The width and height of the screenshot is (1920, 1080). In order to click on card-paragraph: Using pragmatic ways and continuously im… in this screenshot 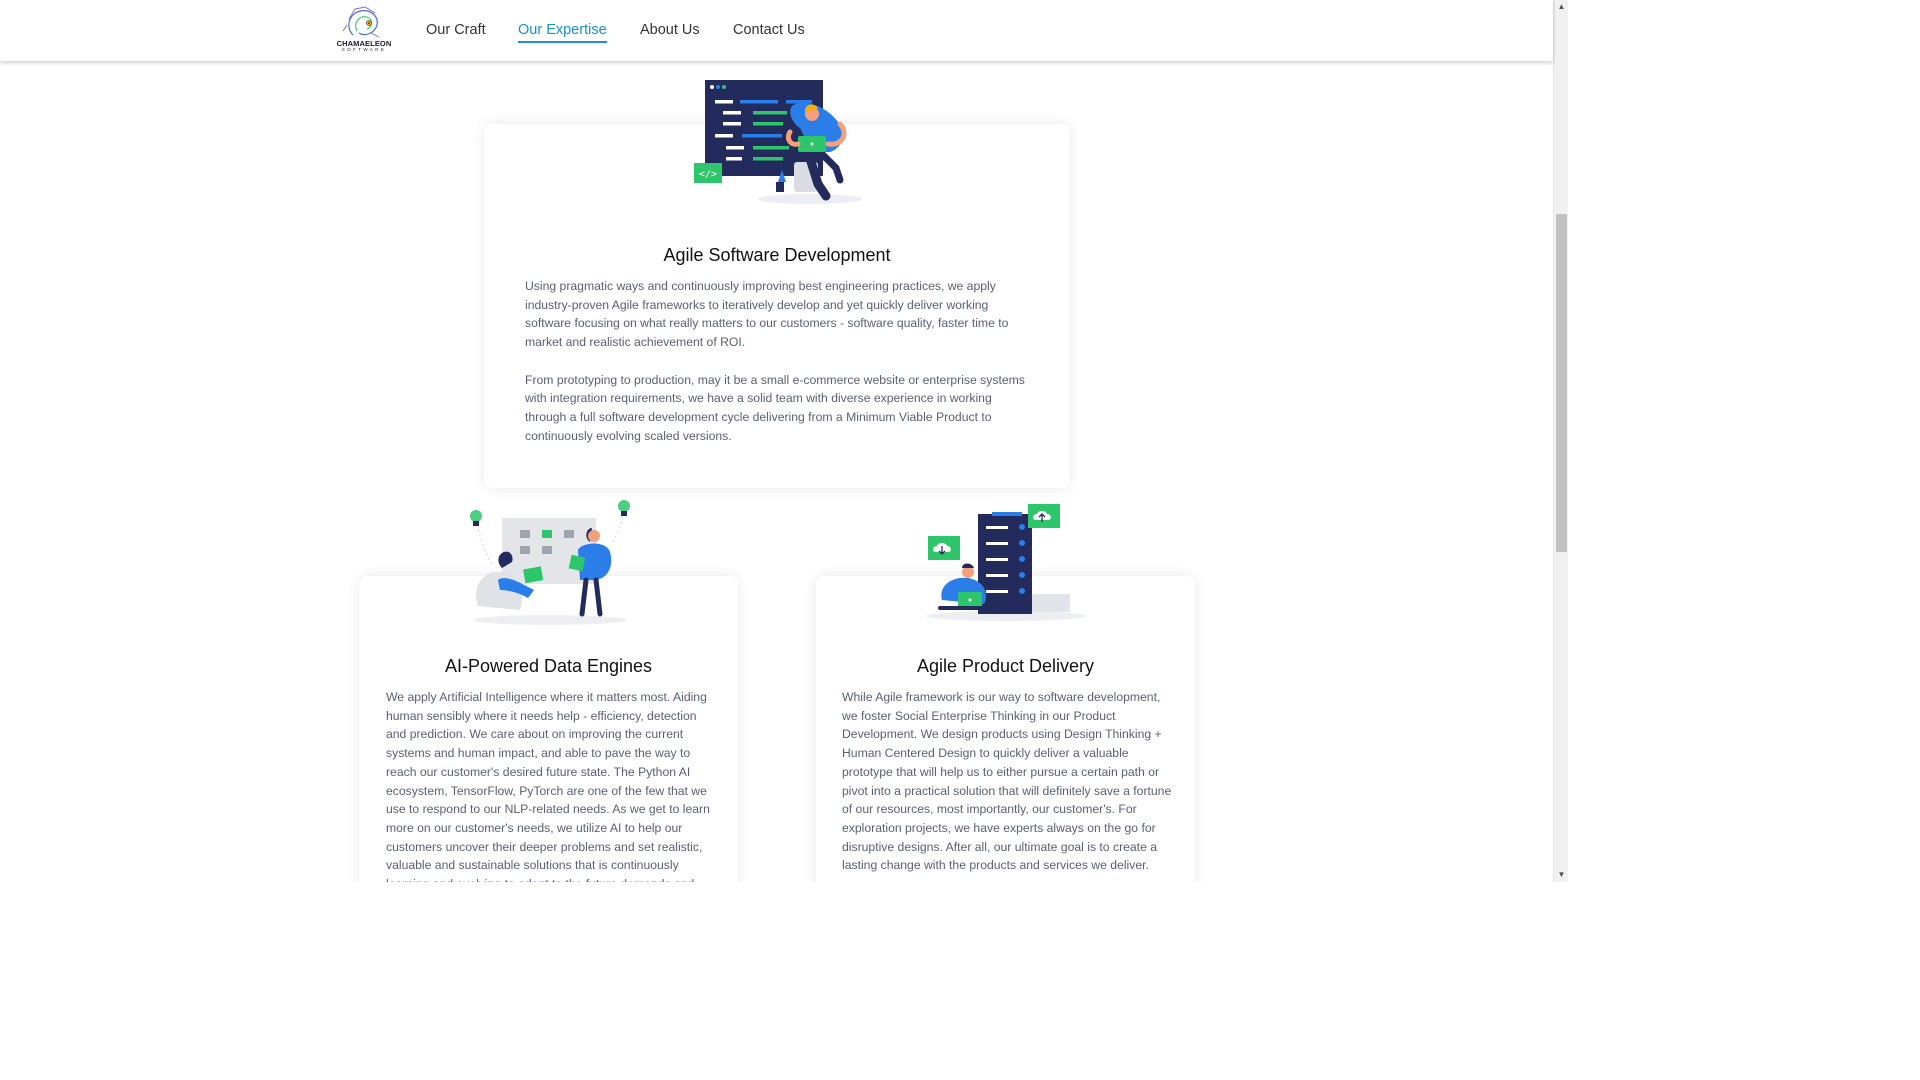, I will do `click(767, 314)`.